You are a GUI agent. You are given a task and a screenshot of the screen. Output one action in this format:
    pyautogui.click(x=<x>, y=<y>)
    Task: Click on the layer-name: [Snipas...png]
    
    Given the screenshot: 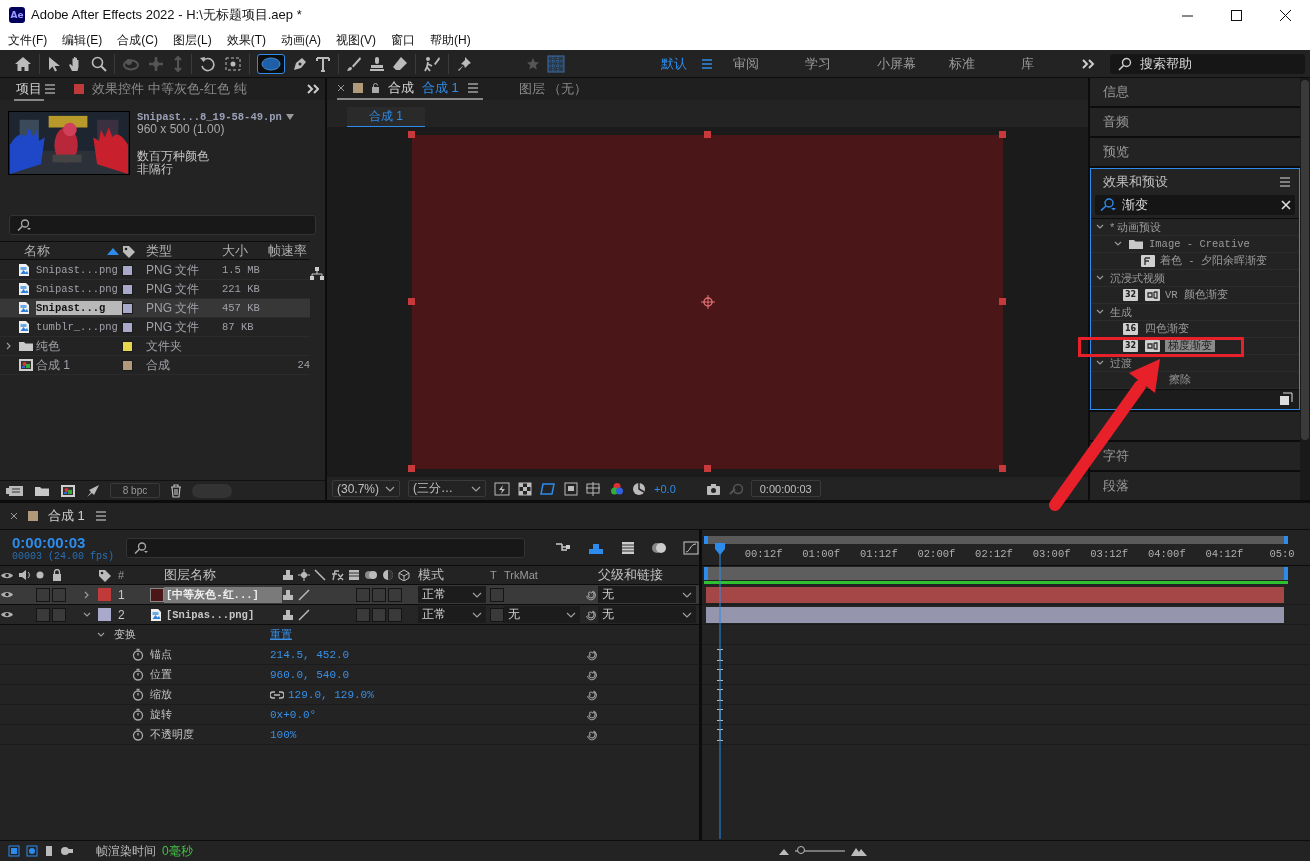 What is the action you would take?
    pyautogui.click(x=223, y=614)
    